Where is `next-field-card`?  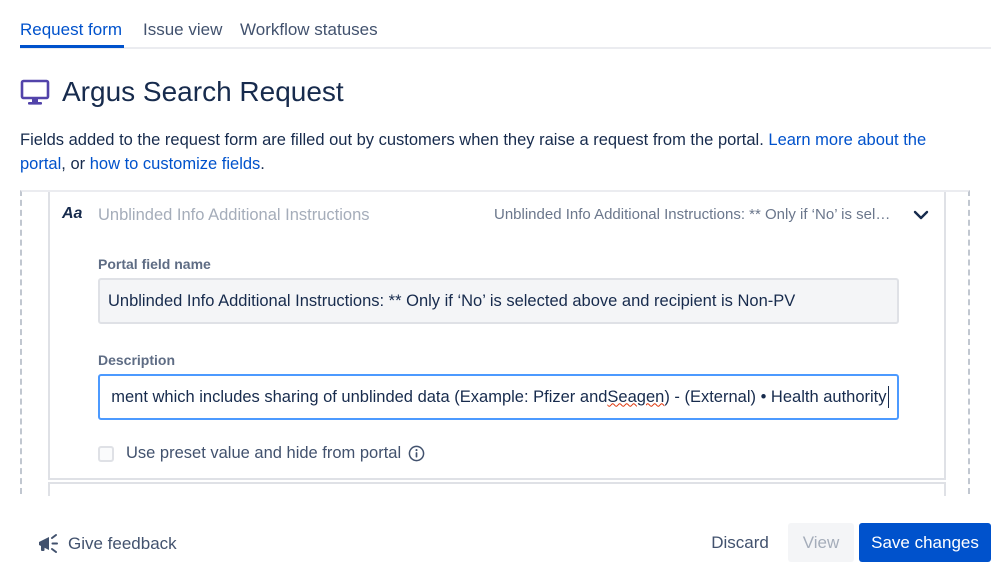
next-field-card is located at coordinates (497, 489).